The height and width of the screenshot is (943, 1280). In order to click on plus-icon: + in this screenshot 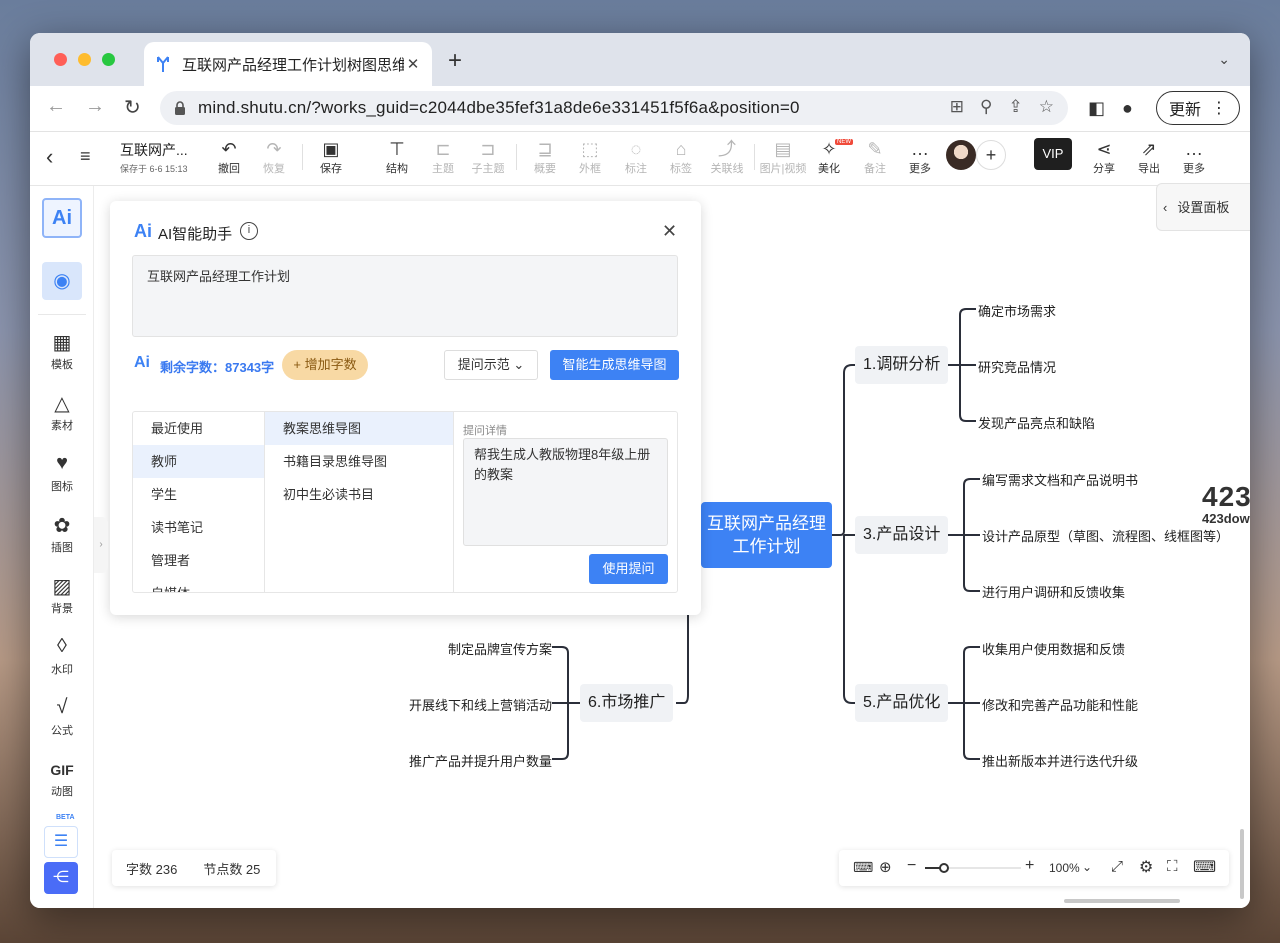, I will do `click(299, 364)`.